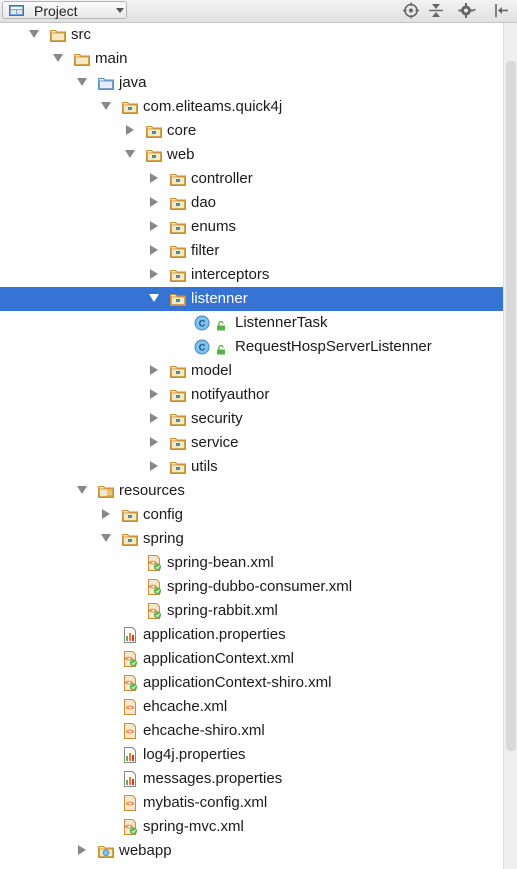 The width and height of the screenshot is (517, 869). Describe the element at coordinates (251, 155) in the screenshot. I see `tree-item: web` at that location.